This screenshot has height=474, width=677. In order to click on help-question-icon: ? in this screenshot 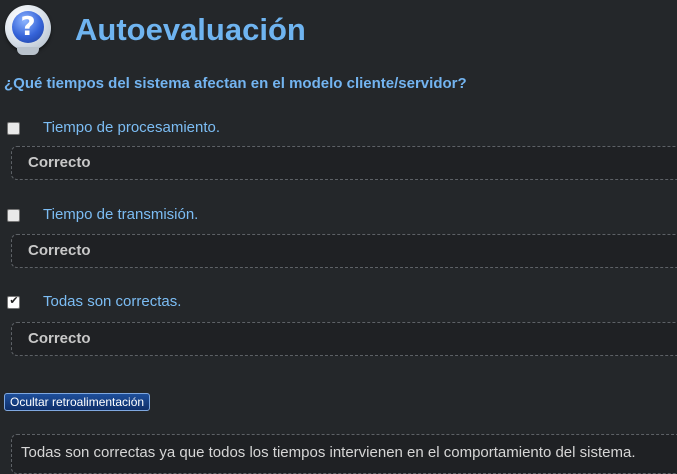, I will do `click(28, 30)`.